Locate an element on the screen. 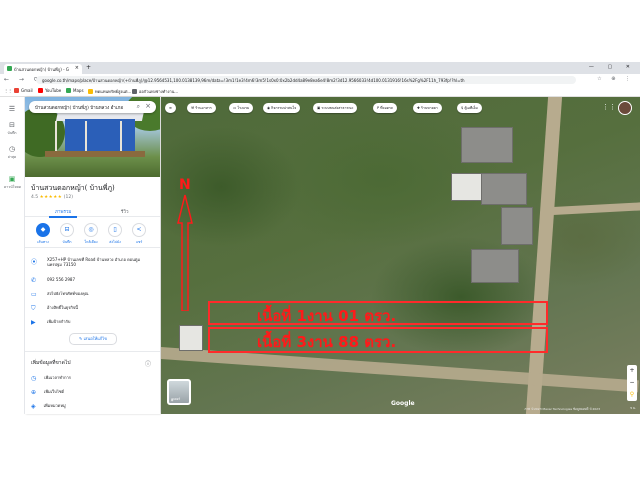 This screenshot has height=480, width=640. share-icon: < is located at coordinates (139, 230).